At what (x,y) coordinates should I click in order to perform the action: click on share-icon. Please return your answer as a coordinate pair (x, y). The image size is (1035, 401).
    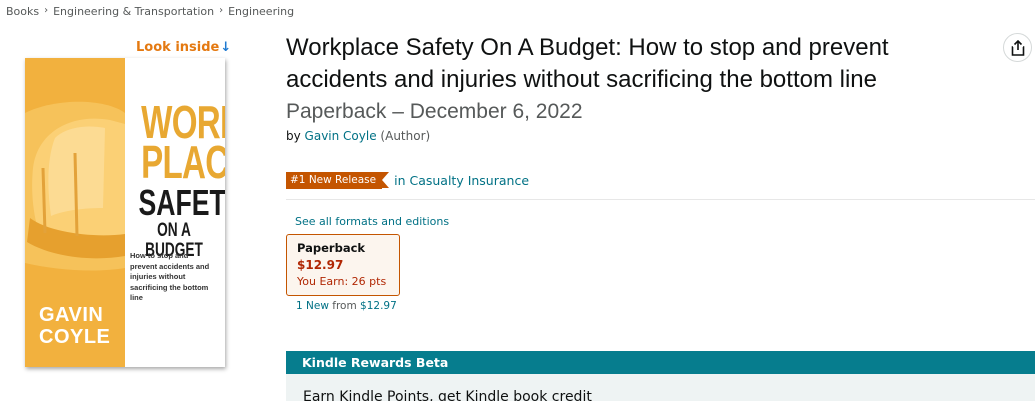
    Looking at the image, I should click on (1017, 47).